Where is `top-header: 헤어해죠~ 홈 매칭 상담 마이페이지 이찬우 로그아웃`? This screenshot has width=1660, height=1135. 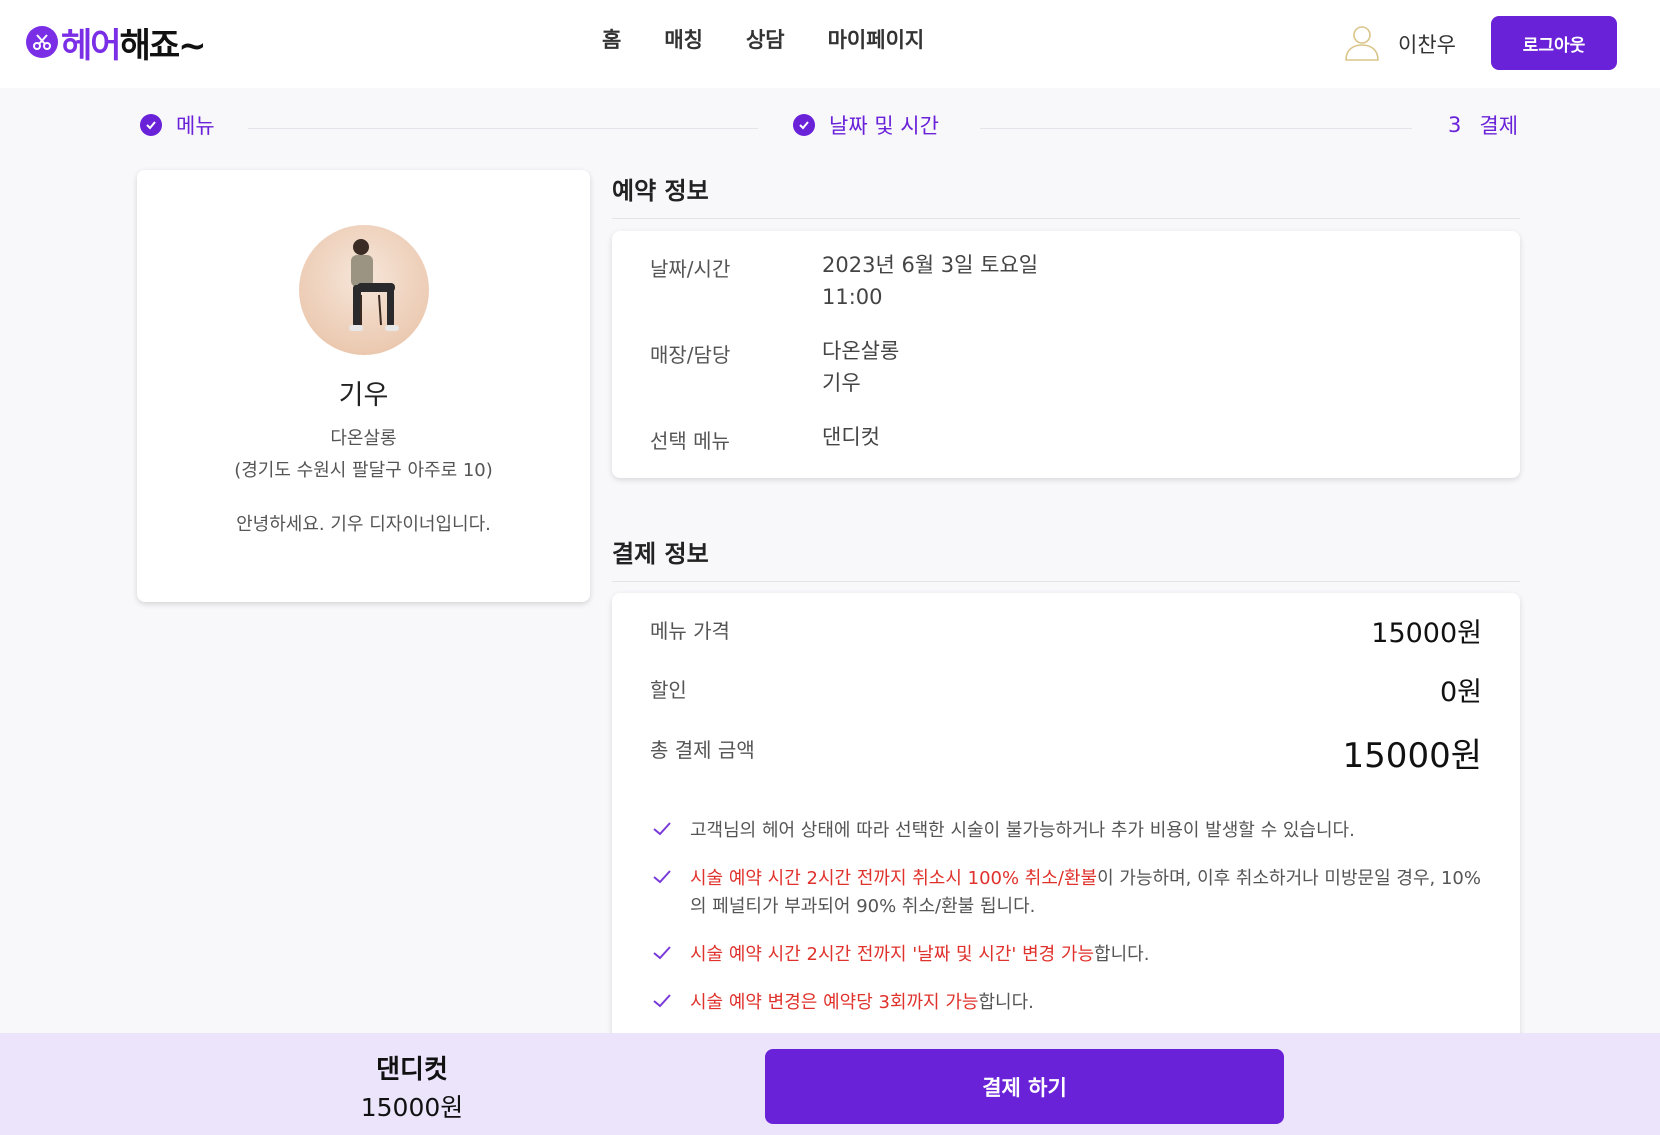
top-header: 헤어해죠~ 홈 매칭 상담 마이페이지 이찬우 로그아웃 is located at coordinates (830, 44).